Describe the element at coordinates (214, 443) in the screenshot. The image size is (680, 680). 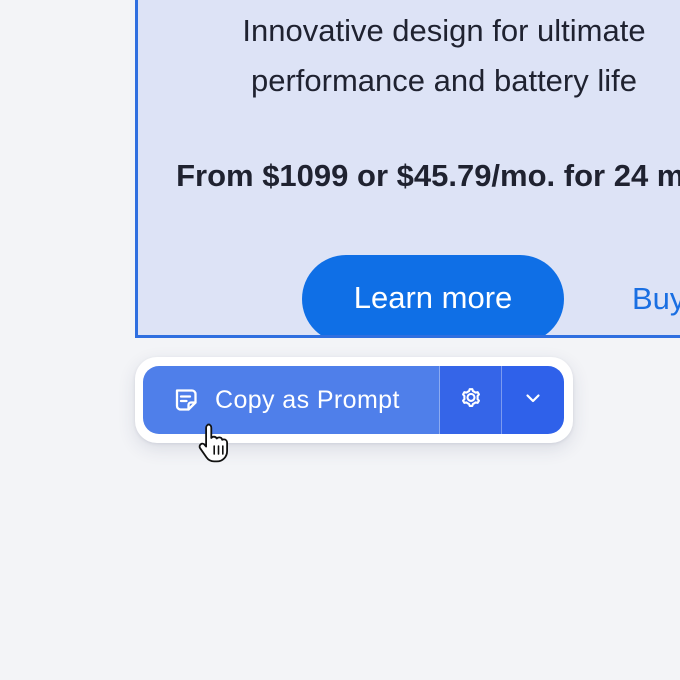
I see `hand-pointer-cursor-icon` at that location.